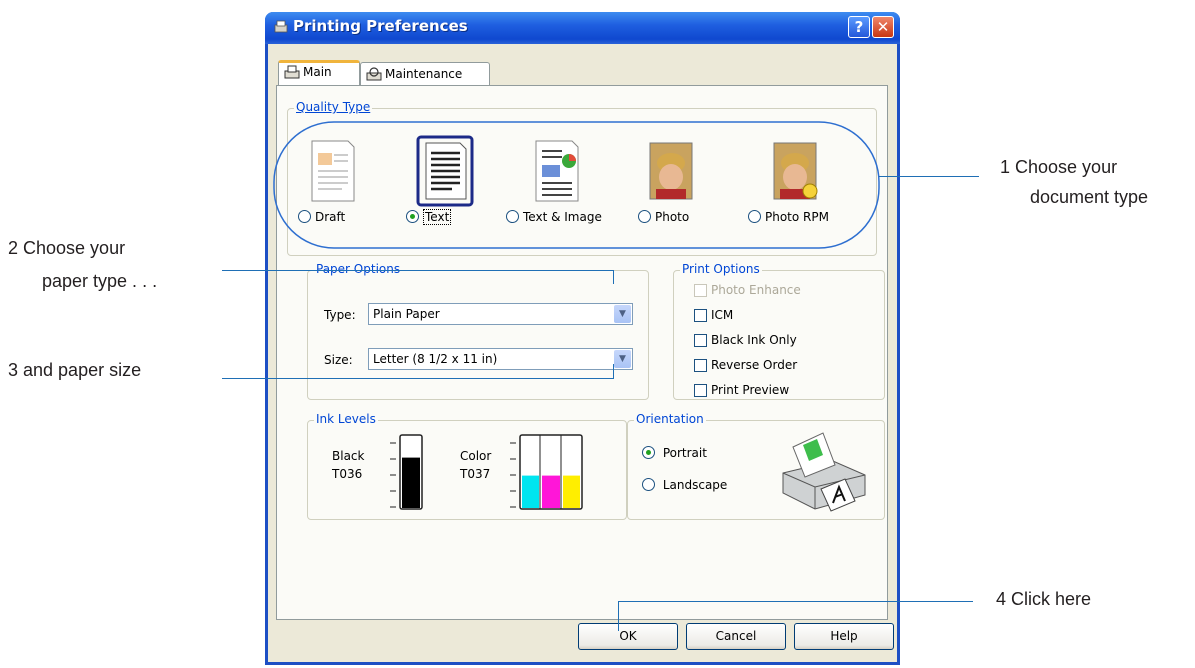 This screenshot has width=1195, height=668. I want to click on tab-maintenance: Maintenance, so click(425, 74).